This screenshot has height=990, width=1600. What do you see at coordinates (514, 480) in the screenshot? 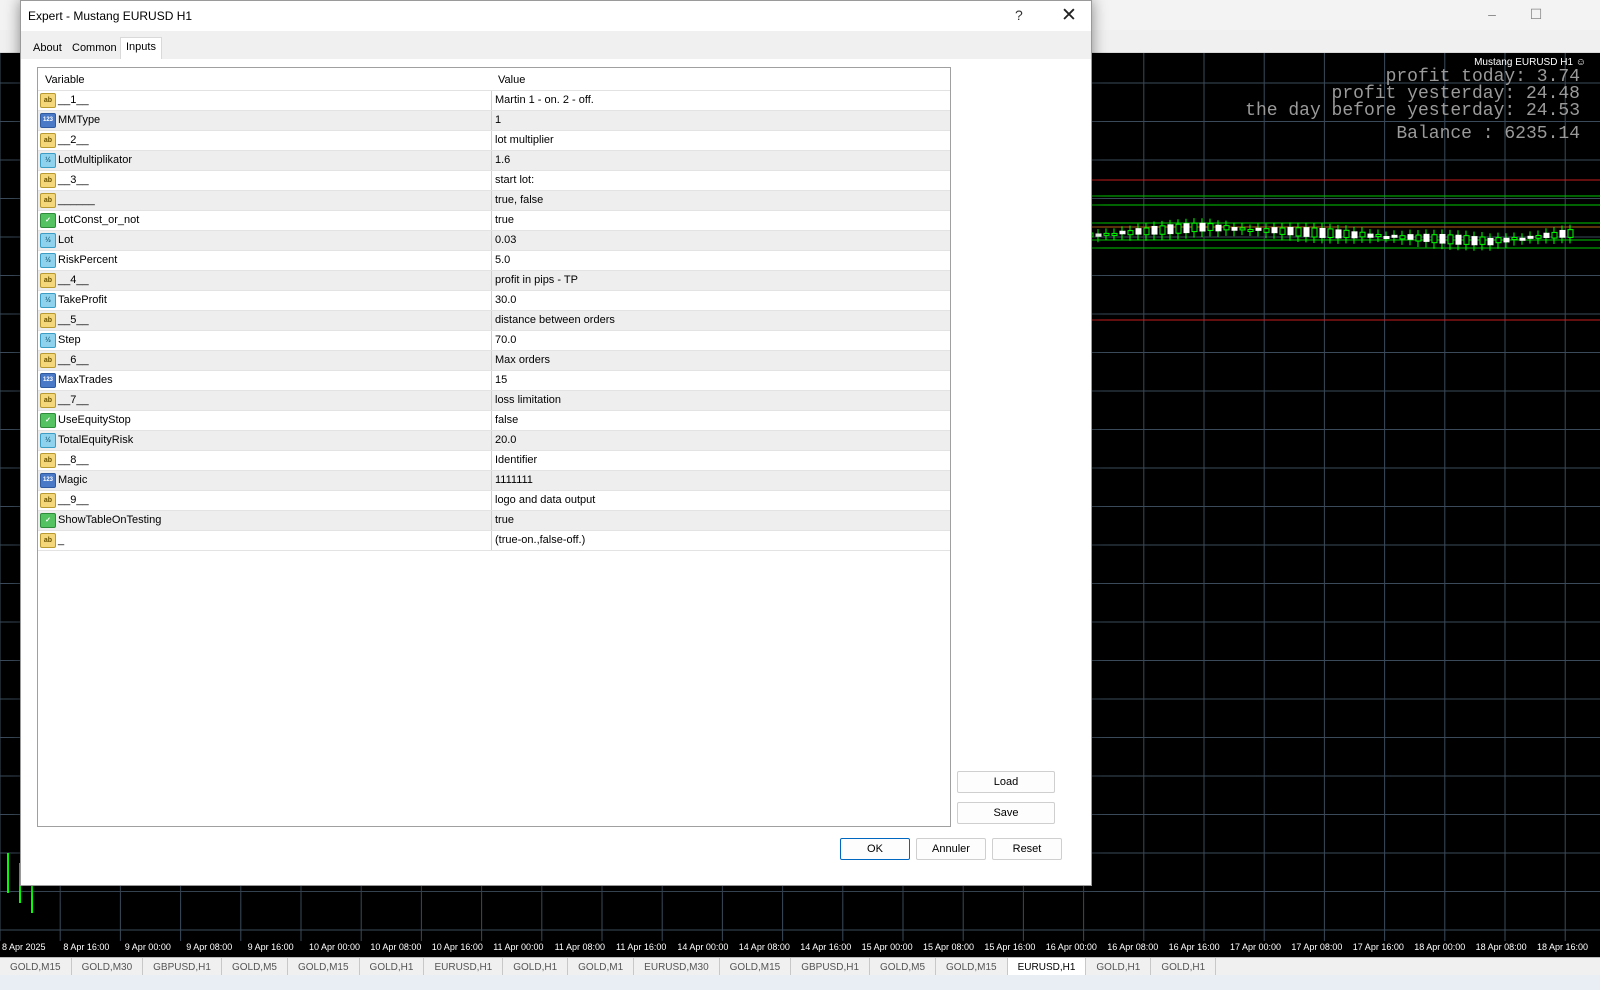
I see `value-cell: 1111111` at bounding box center [514, 480].